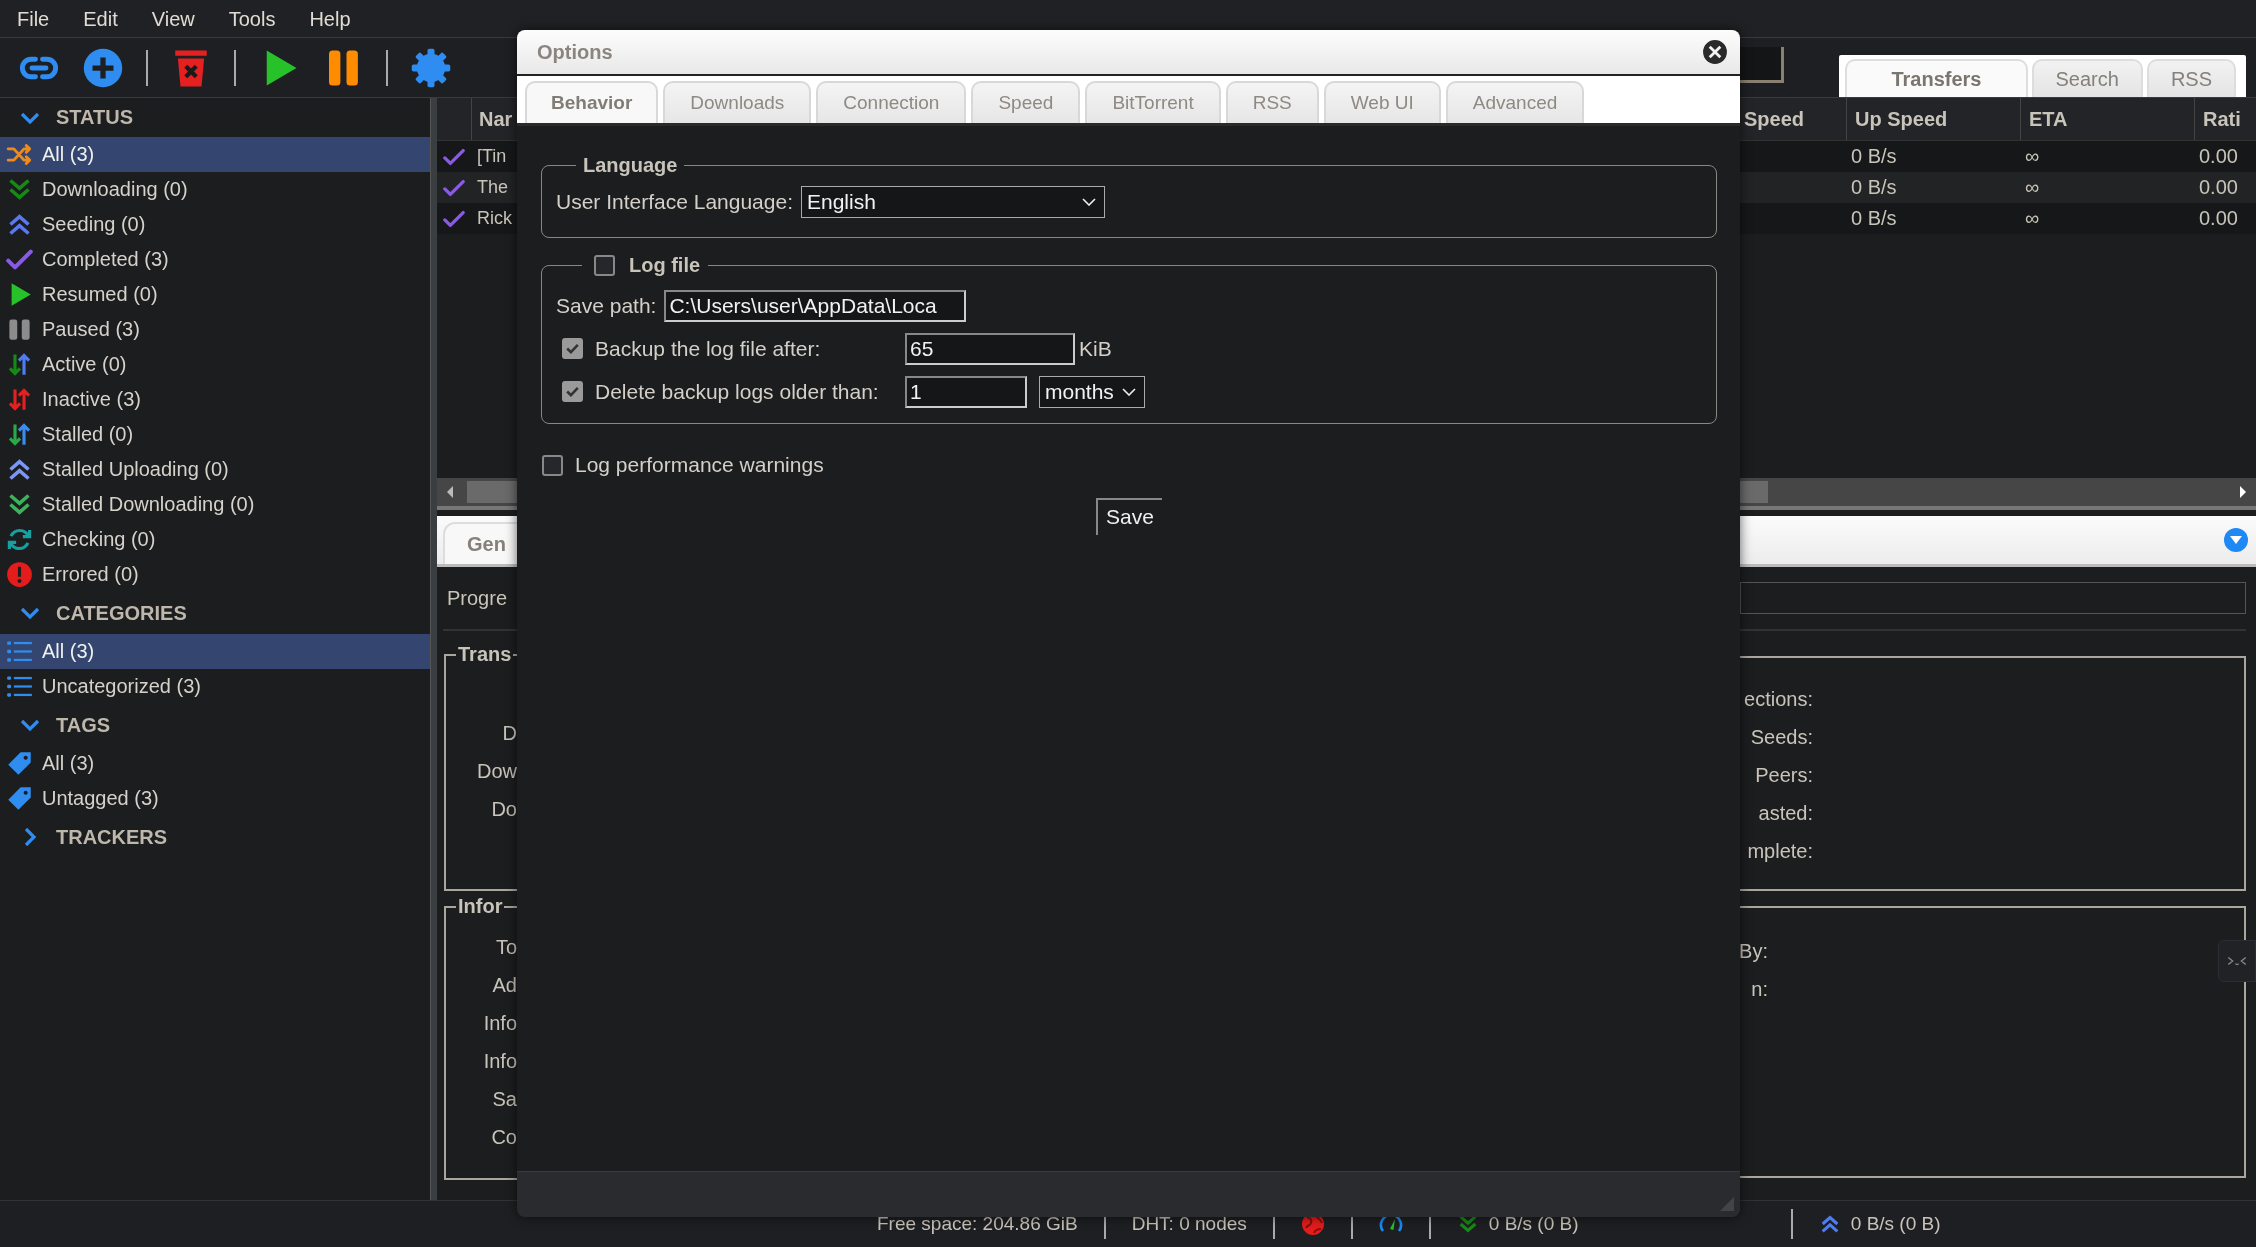  Describe the element at coordinates (737, 391) in the screenshot. I see `field-label: Delete backup logs older than:` at that location.